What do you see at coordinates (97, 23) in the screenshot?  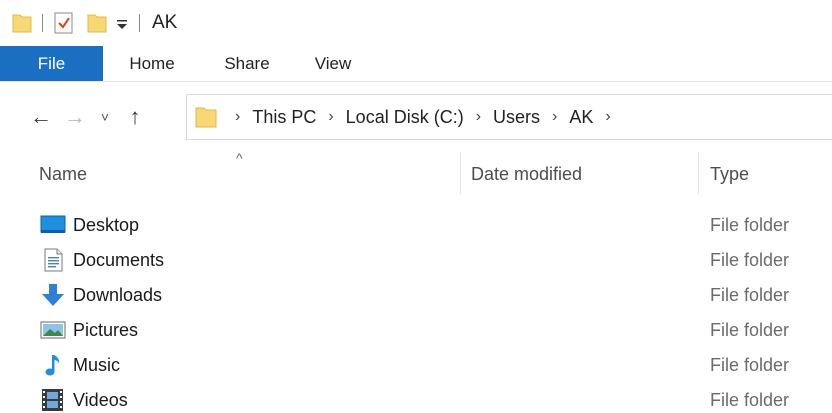 I see `new-folder-icon` at bounding box center [97, 23].